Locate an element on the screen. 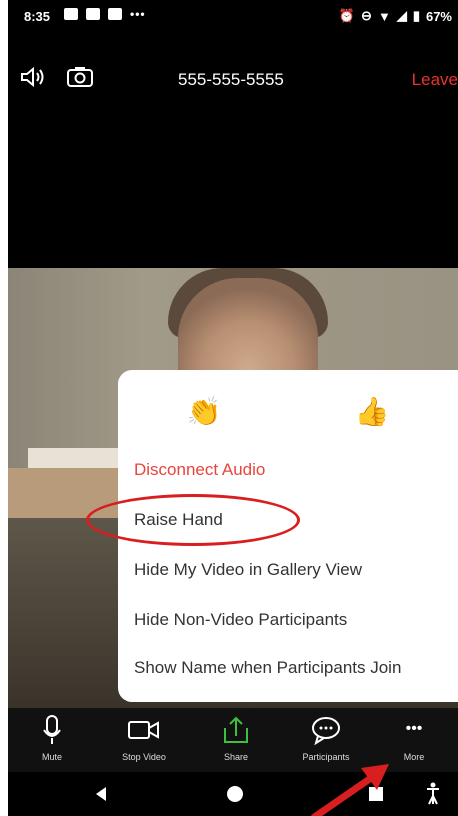 The height and width of the screenshot is (816, 458). leave-button: Leave is located at coordinates (435, 80).